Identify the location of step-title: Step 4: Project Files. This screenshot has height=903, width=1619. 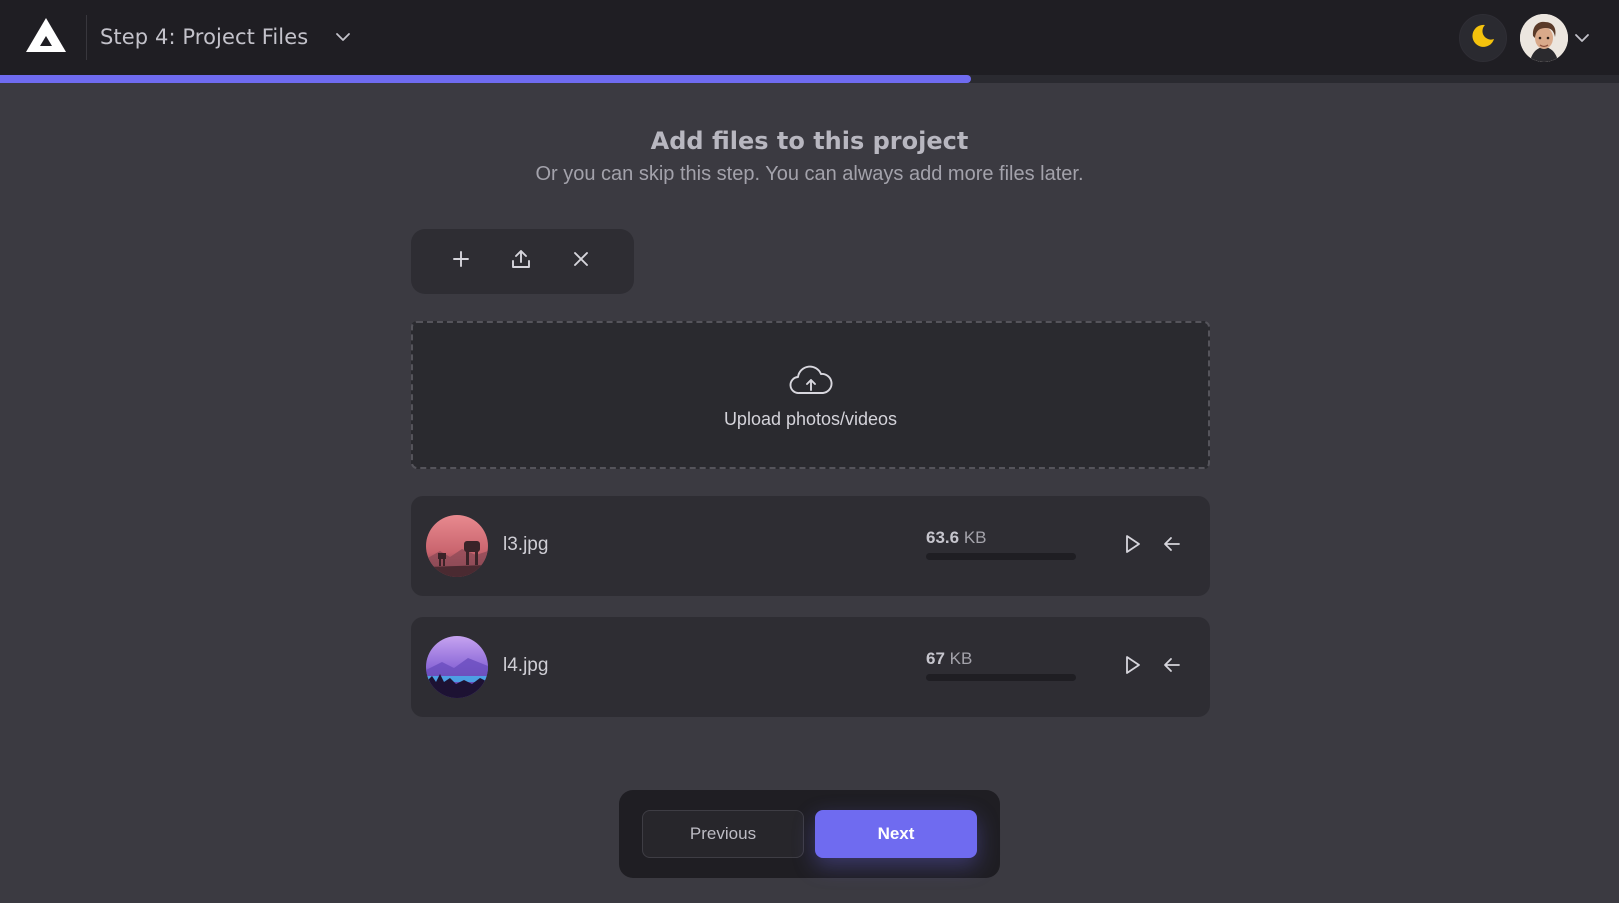
(204, 37).